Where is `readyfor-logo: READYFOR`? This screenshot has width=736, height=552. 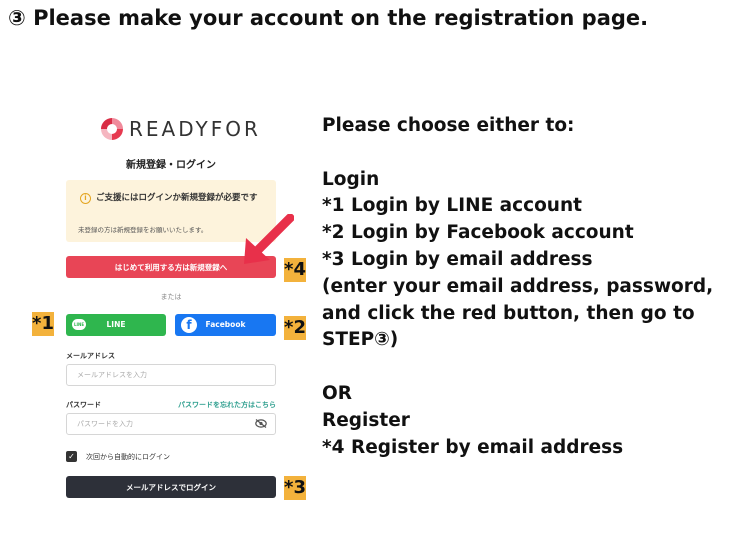 readyfor-logo: READYFOR is located at coordinates (181, 129).